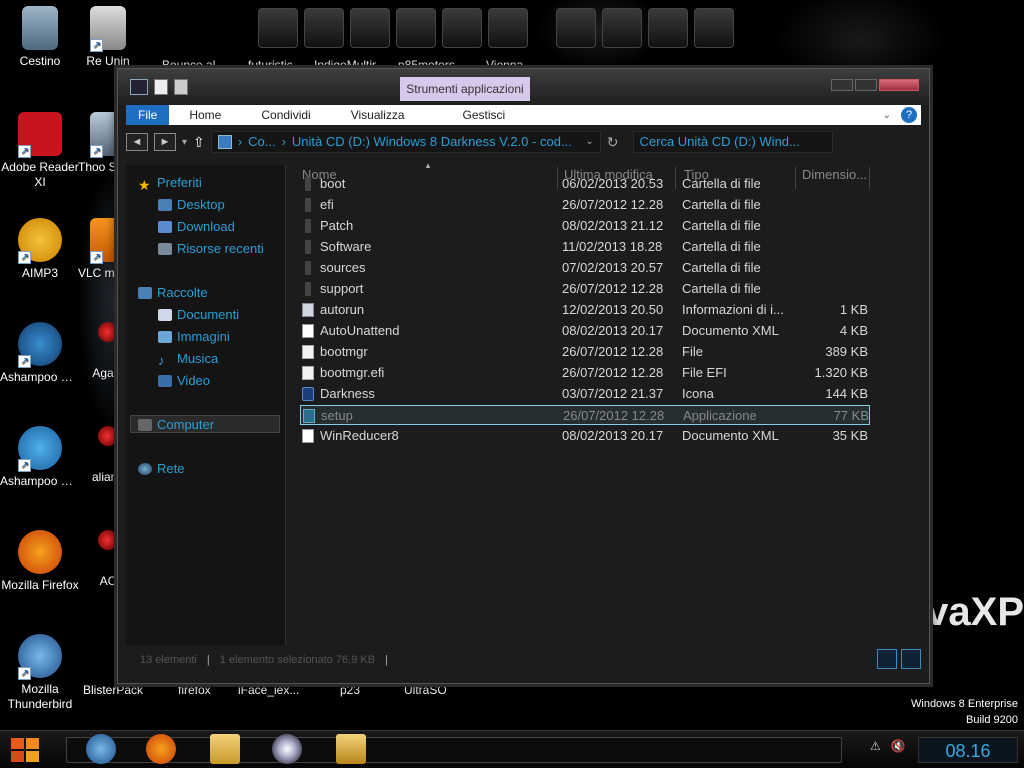 The width and height of the screenshot is (1024, 768). What do you see at coordinates (875, 746) in the screenshot?
I see `network-status-icon: ⚠` at bounding box center [875, 746].